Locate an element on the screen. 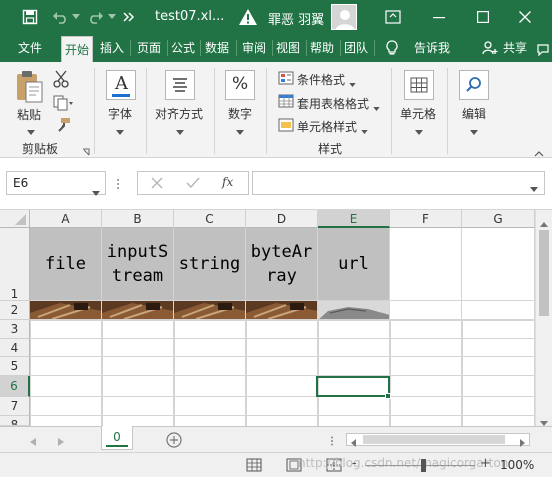 The width and height of the screenshot is (552, 477). conditional-format-icon is located at coordinates (286, 79).